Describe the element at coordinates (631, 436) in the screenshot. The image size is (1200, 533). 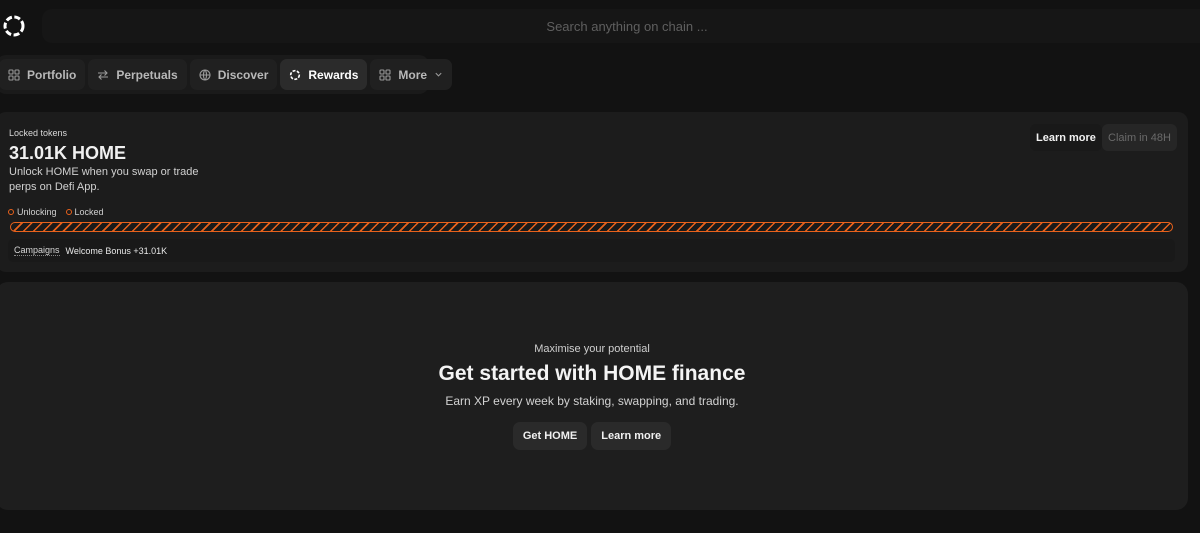
I see `hero-learn-more-button: Learn more` at that location.